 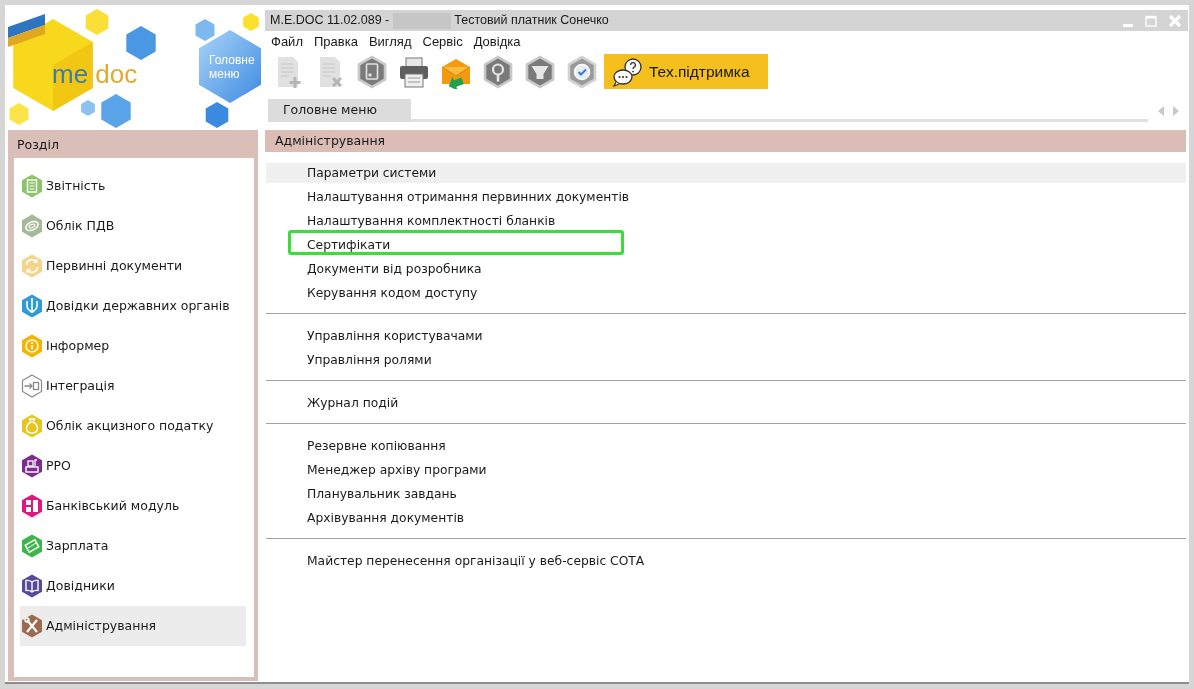 I want to click on sidebar-item: Довідки державних органів, so click(x=133, y=306).